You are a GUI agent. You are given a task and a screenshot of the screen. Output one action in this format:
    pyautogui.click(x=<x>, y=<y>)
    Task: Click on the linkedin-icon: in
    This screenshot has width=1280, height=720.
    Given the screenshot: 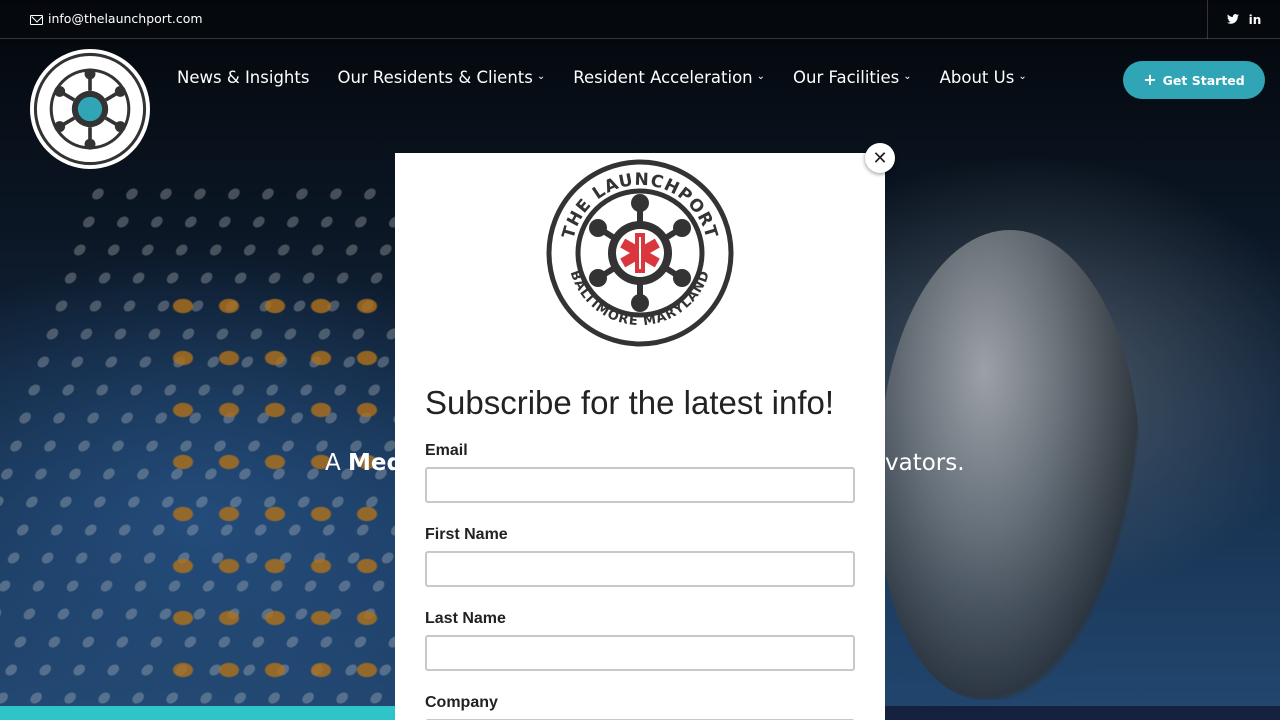 What is the action you would take?
    pyautogui.click(x=1255, y=20)
    